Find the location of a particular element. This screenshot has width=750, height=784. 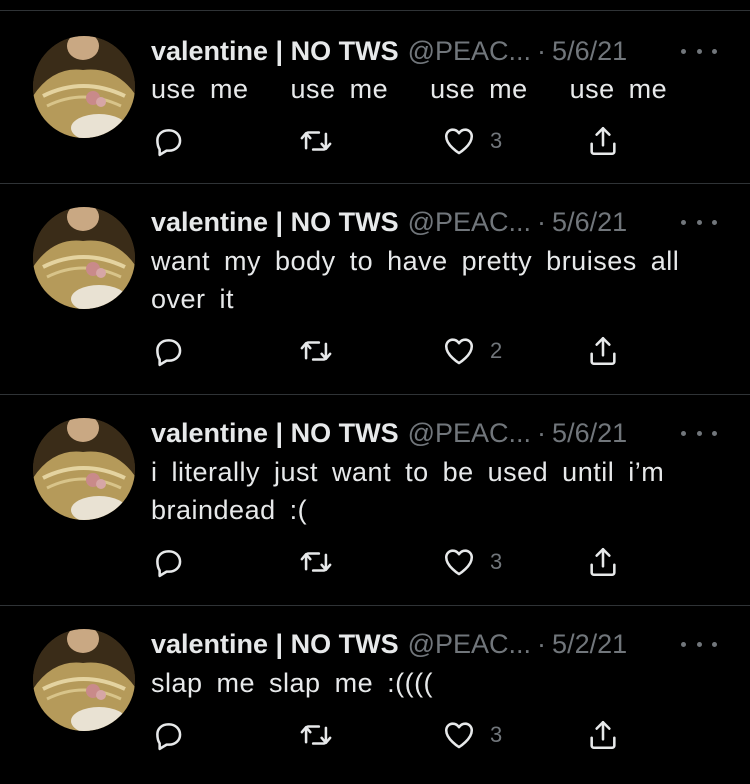

tweet-header: valentine | NO TWS @PEAC... · 5/2/21 is located at coordinates (389, 644).